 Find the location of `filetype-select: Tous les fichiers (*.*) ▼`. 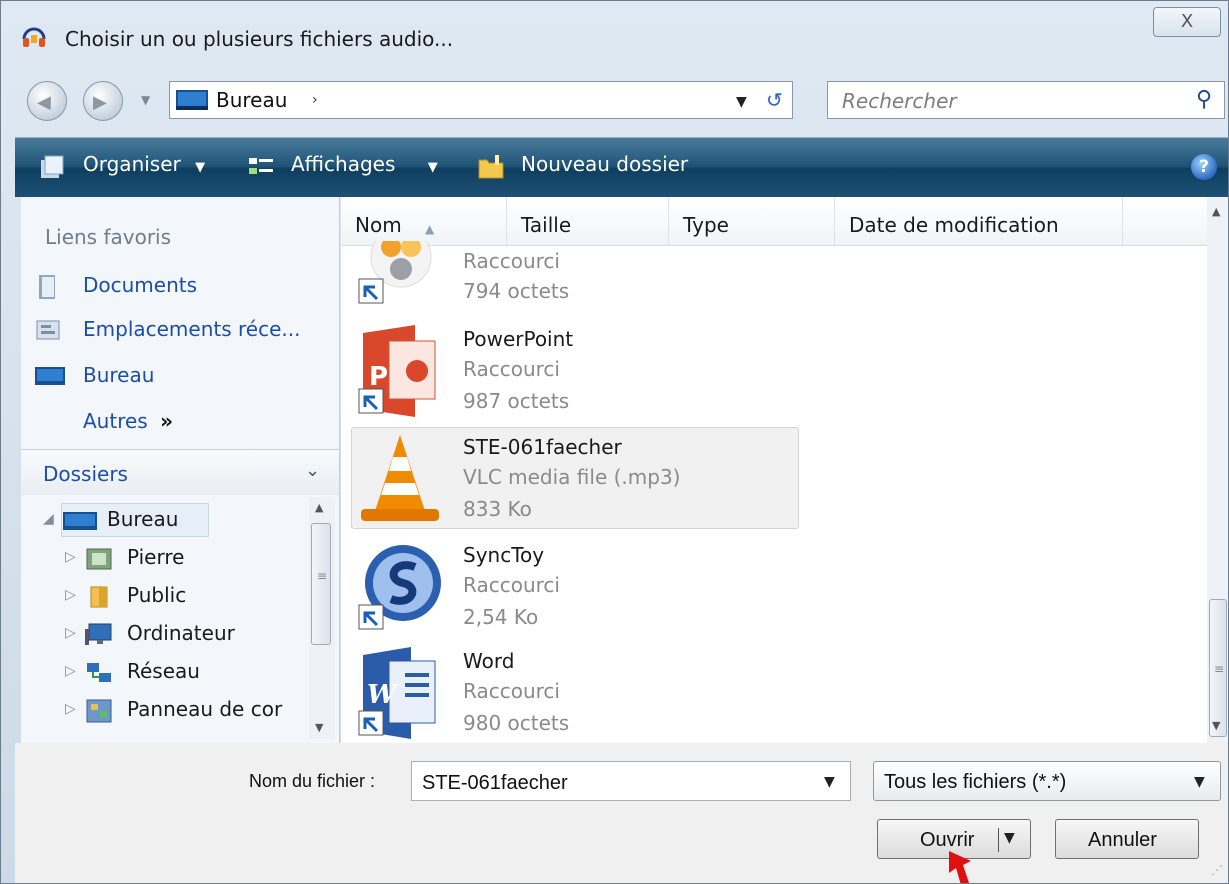

filetype-select: Tous les fichiers (*.*) ▼ is located at coordinates (1047, 781).